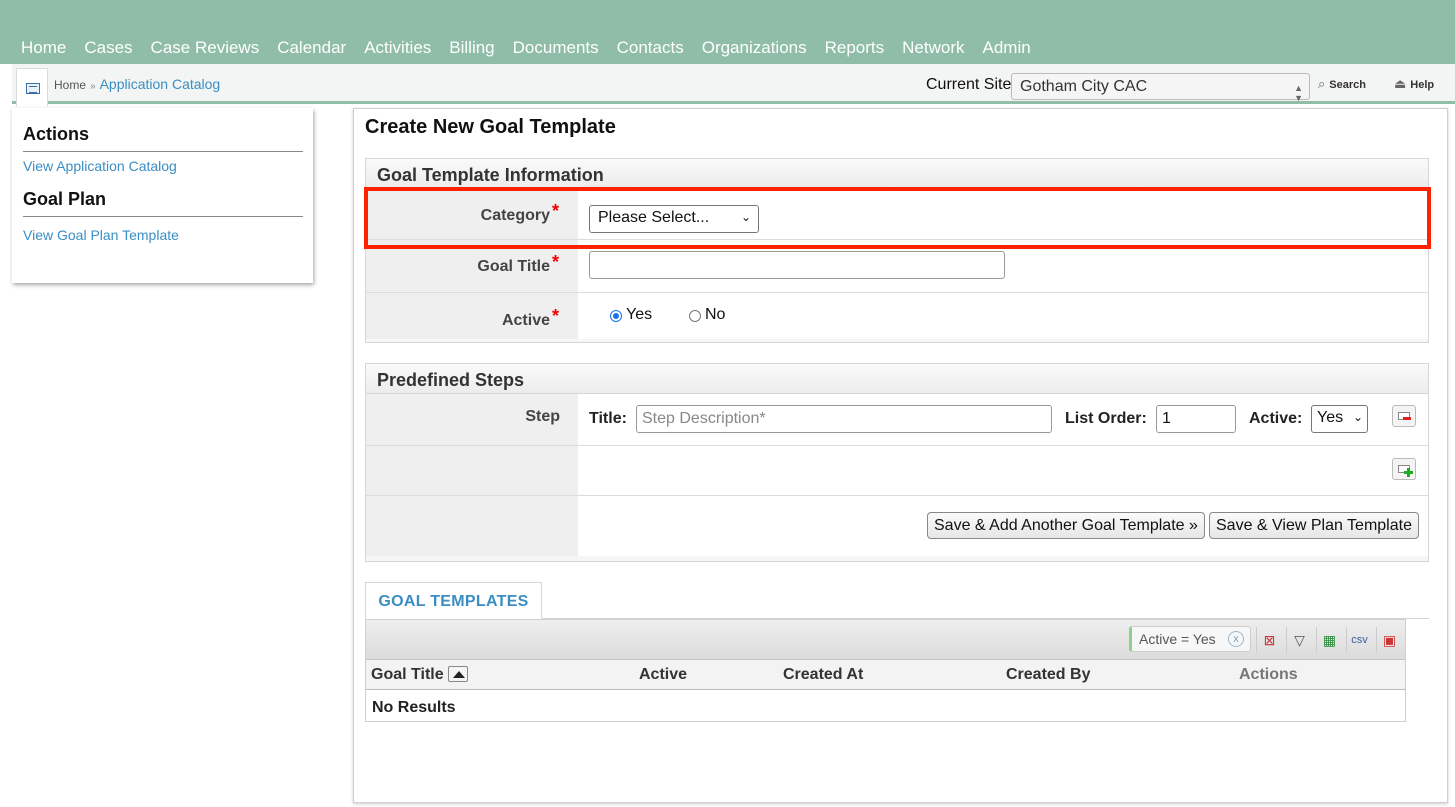  What do you see at coordinates (1084, 86) in the screenshot?
I see `current-site-value: Gotham City CAC` at bounding box center [1084, 86].